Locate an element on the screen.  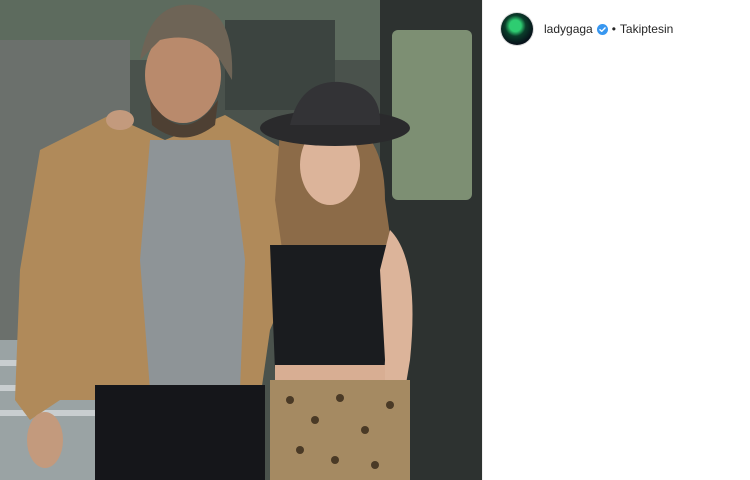
profile-avatar is located at coordinates (517, 29).